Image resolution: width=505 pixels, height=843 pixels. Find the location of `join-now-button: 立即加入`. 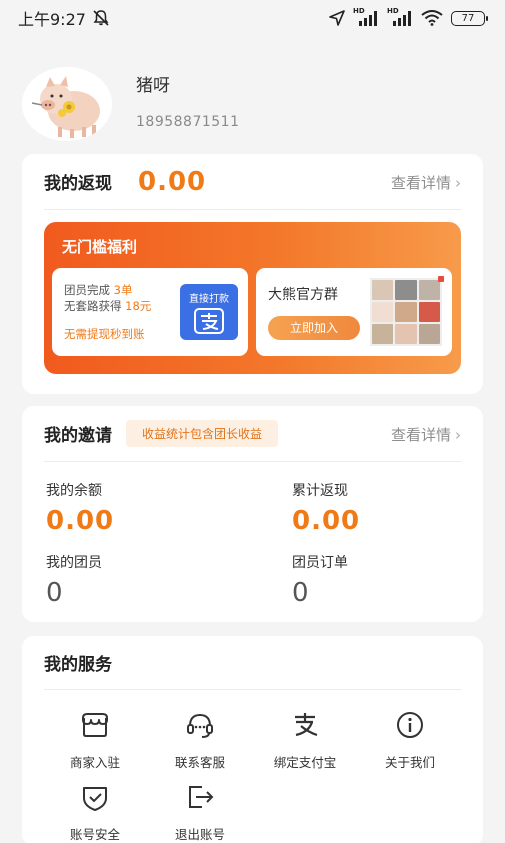

join-now-button: 立即加入 is located at coordinates (314, 328).